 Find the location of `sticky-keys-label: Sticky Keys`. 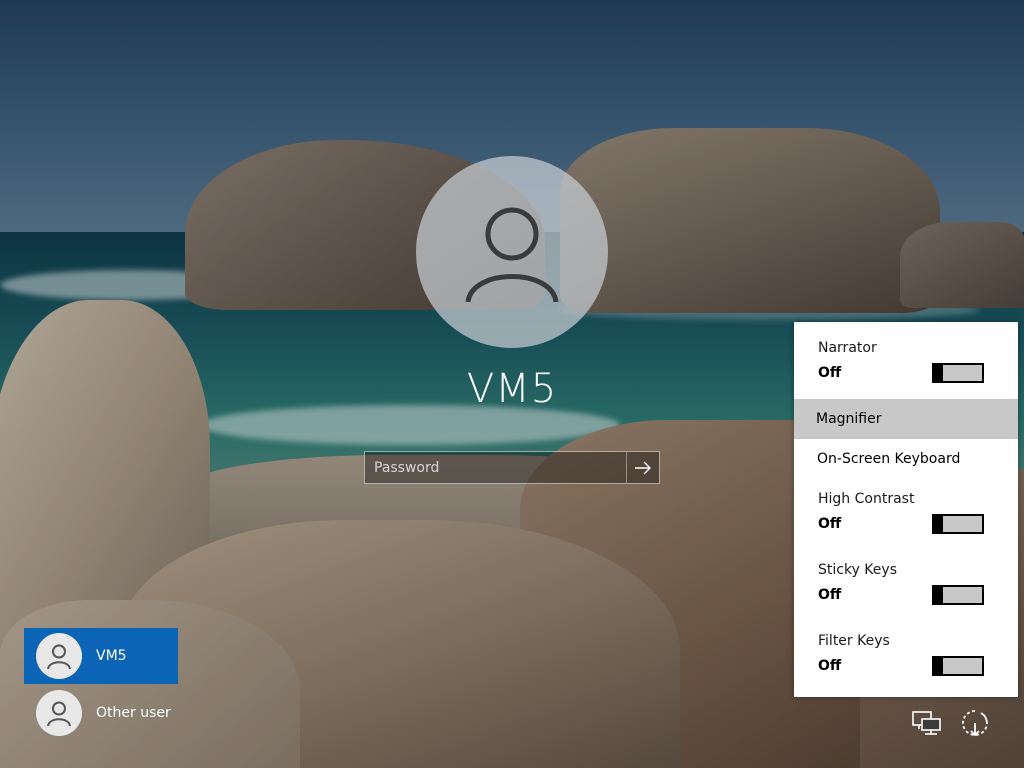

sticky-keys-label: Sticky Keys is located at coordinates (857, 570).